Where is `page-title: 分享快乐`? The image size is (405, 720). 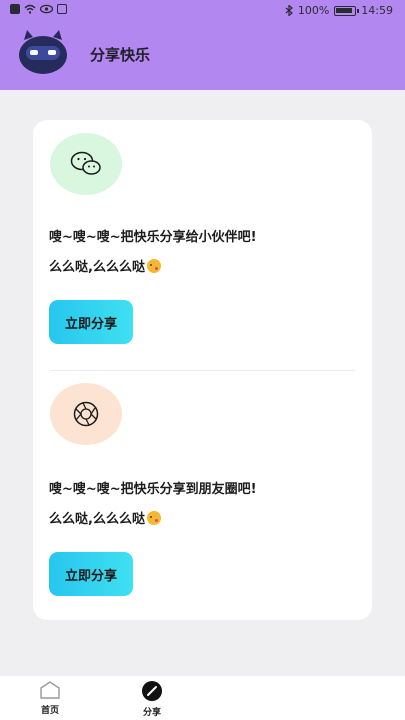
page-title: 分享快乐 is located at coordinates (120, 55).